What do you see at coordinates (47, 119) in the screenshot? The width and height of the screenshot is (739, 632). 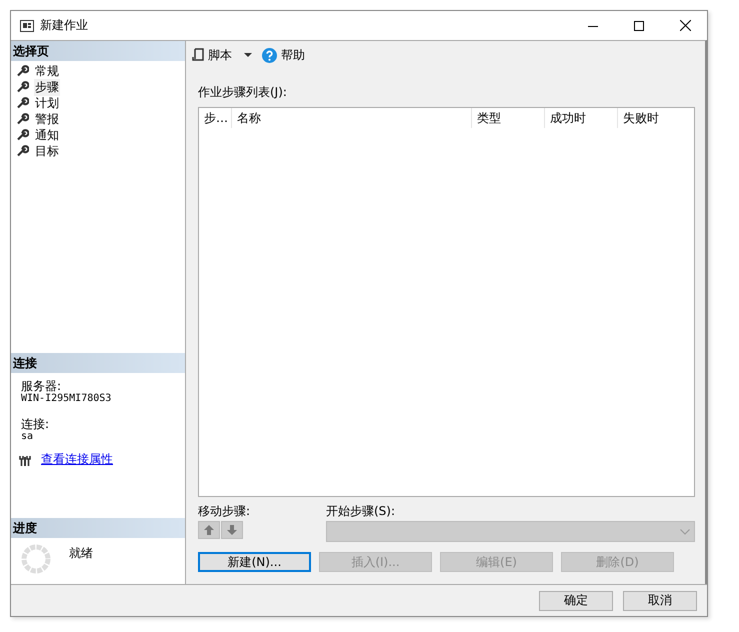 I see `page-item: 警报` at bounding box center [47, 119].